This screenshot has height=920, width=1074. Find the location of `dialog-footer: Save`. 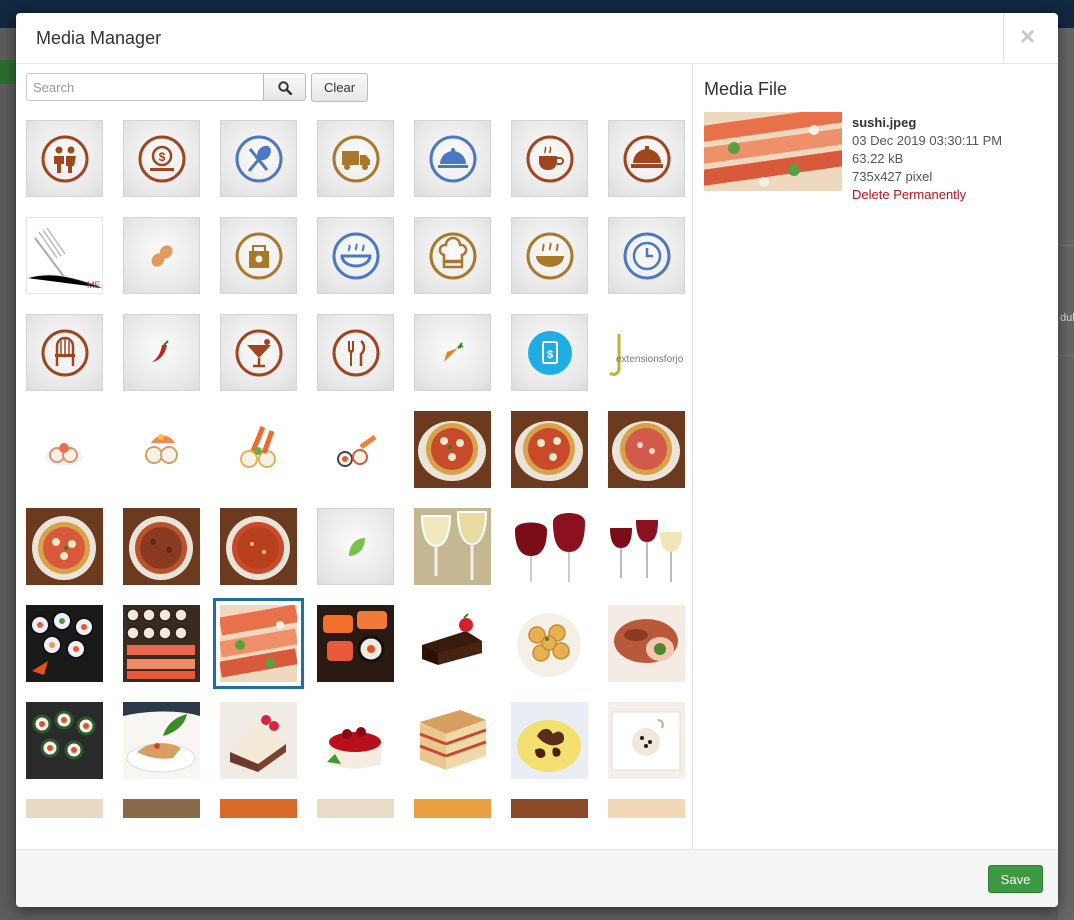

dialog-footer: Save is located at coordinates (537, 878).